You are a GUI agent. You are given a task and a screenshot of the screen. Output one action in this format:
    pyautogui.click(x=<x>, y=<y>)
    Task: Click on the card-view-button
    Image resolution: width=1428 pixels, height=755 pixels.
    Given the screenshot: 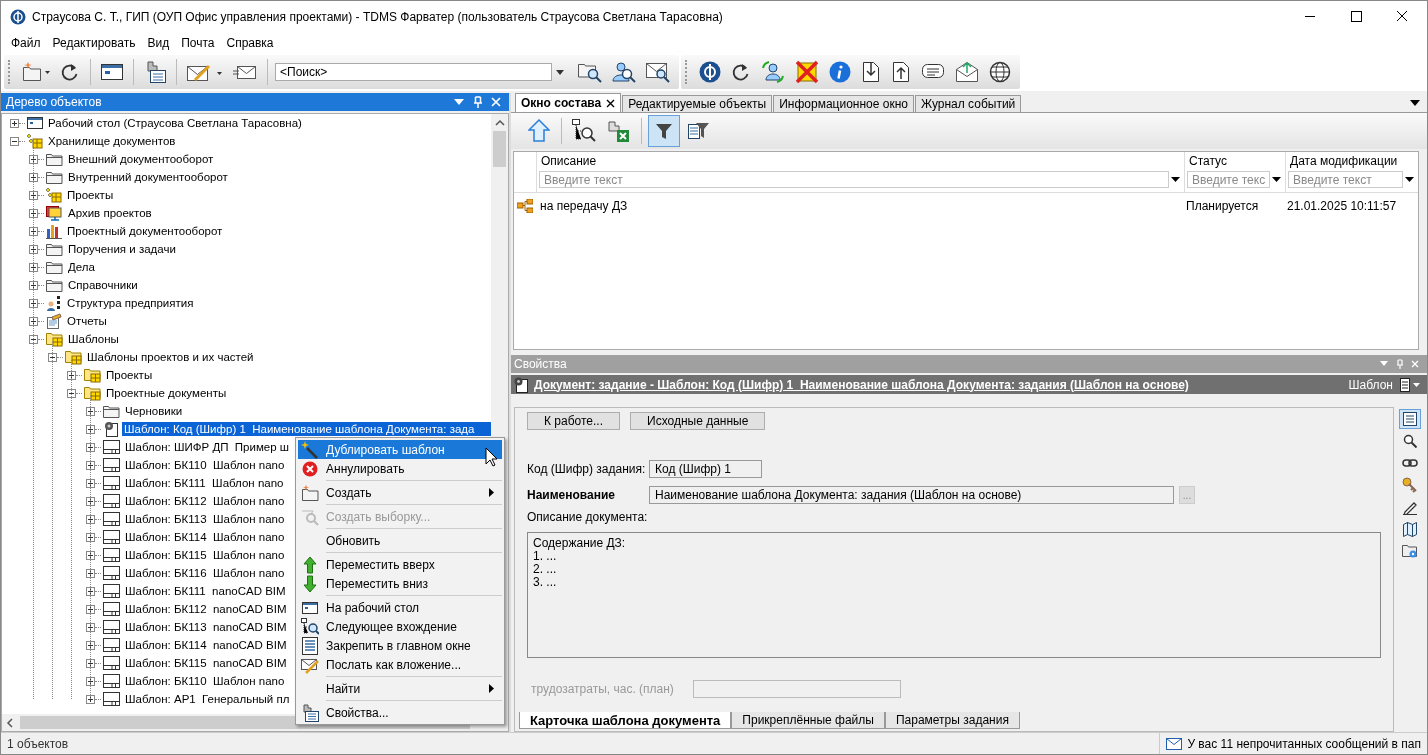 What is the action you would take?
    pyautogui.click(x=1410, y=419)
    